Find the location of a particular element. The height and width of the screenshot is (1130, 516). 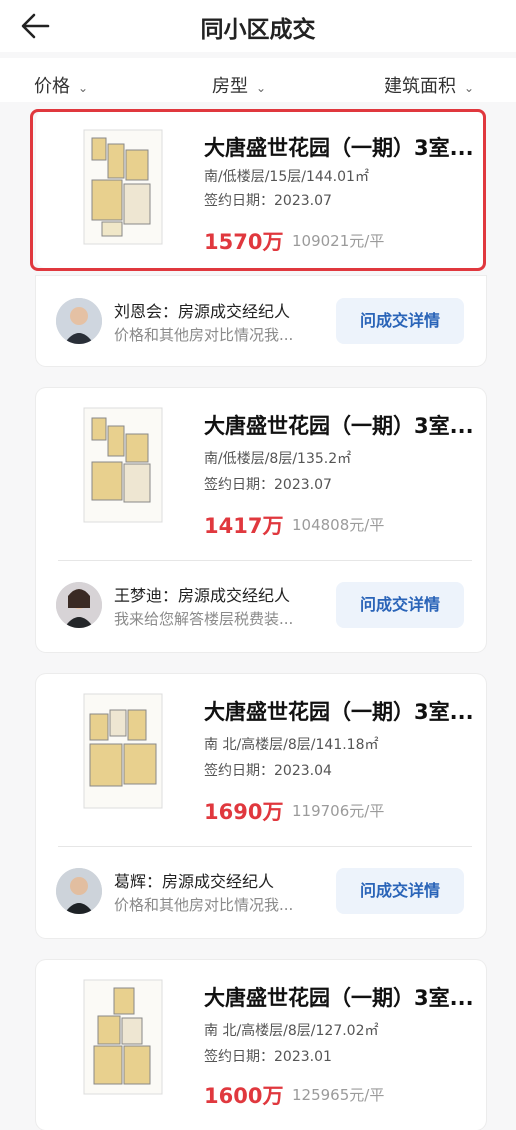

listing-date: 签约日期：2023.01 is located at coordinates (268, 1057).